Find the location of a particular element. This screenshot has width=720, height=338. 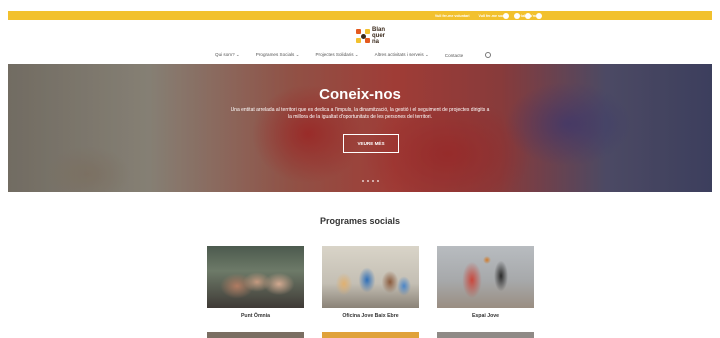

program-card-label: Espai Jove is located at coordinates (485, 316).